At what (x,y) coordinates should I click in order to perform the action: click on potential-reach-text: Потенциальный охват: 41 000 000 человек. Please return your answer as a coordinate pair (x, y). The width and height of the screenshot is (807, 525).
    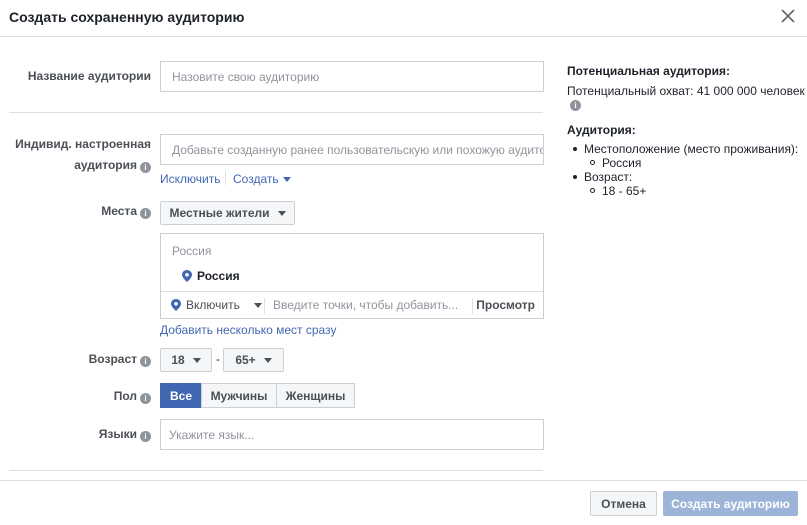
    Looking at the image, I should click on (686, 91).